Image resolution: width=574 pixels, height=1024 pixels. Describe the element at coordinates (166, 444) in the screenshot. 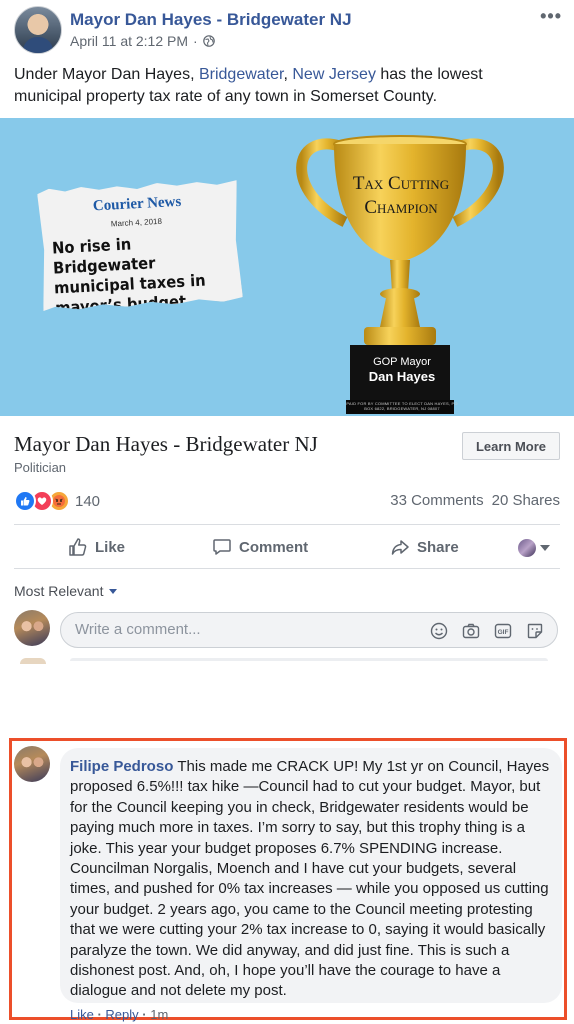

I see `link-title: Mayor Dan Hayes - Bridgewater NJ` at that location.